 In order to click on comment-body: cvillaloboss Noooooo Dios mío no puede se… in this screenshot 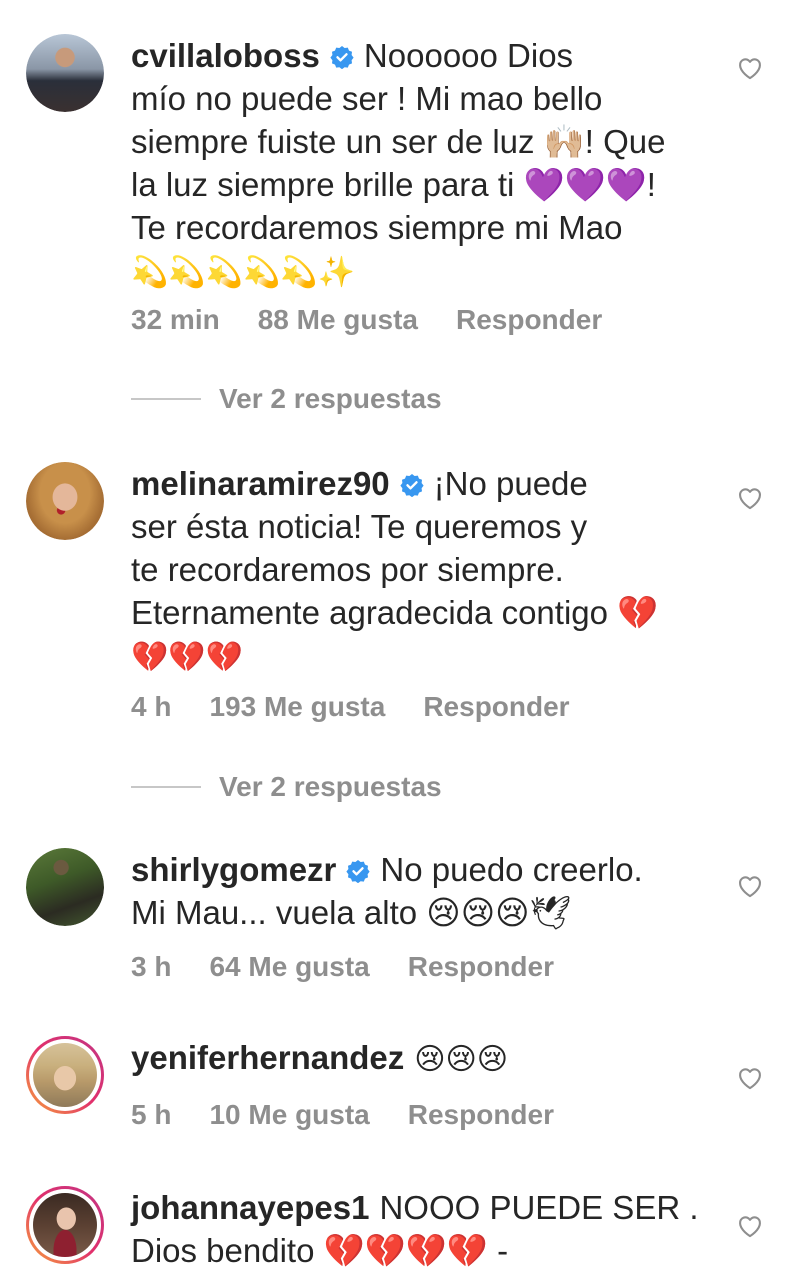, I will do `click(423, 164)`.